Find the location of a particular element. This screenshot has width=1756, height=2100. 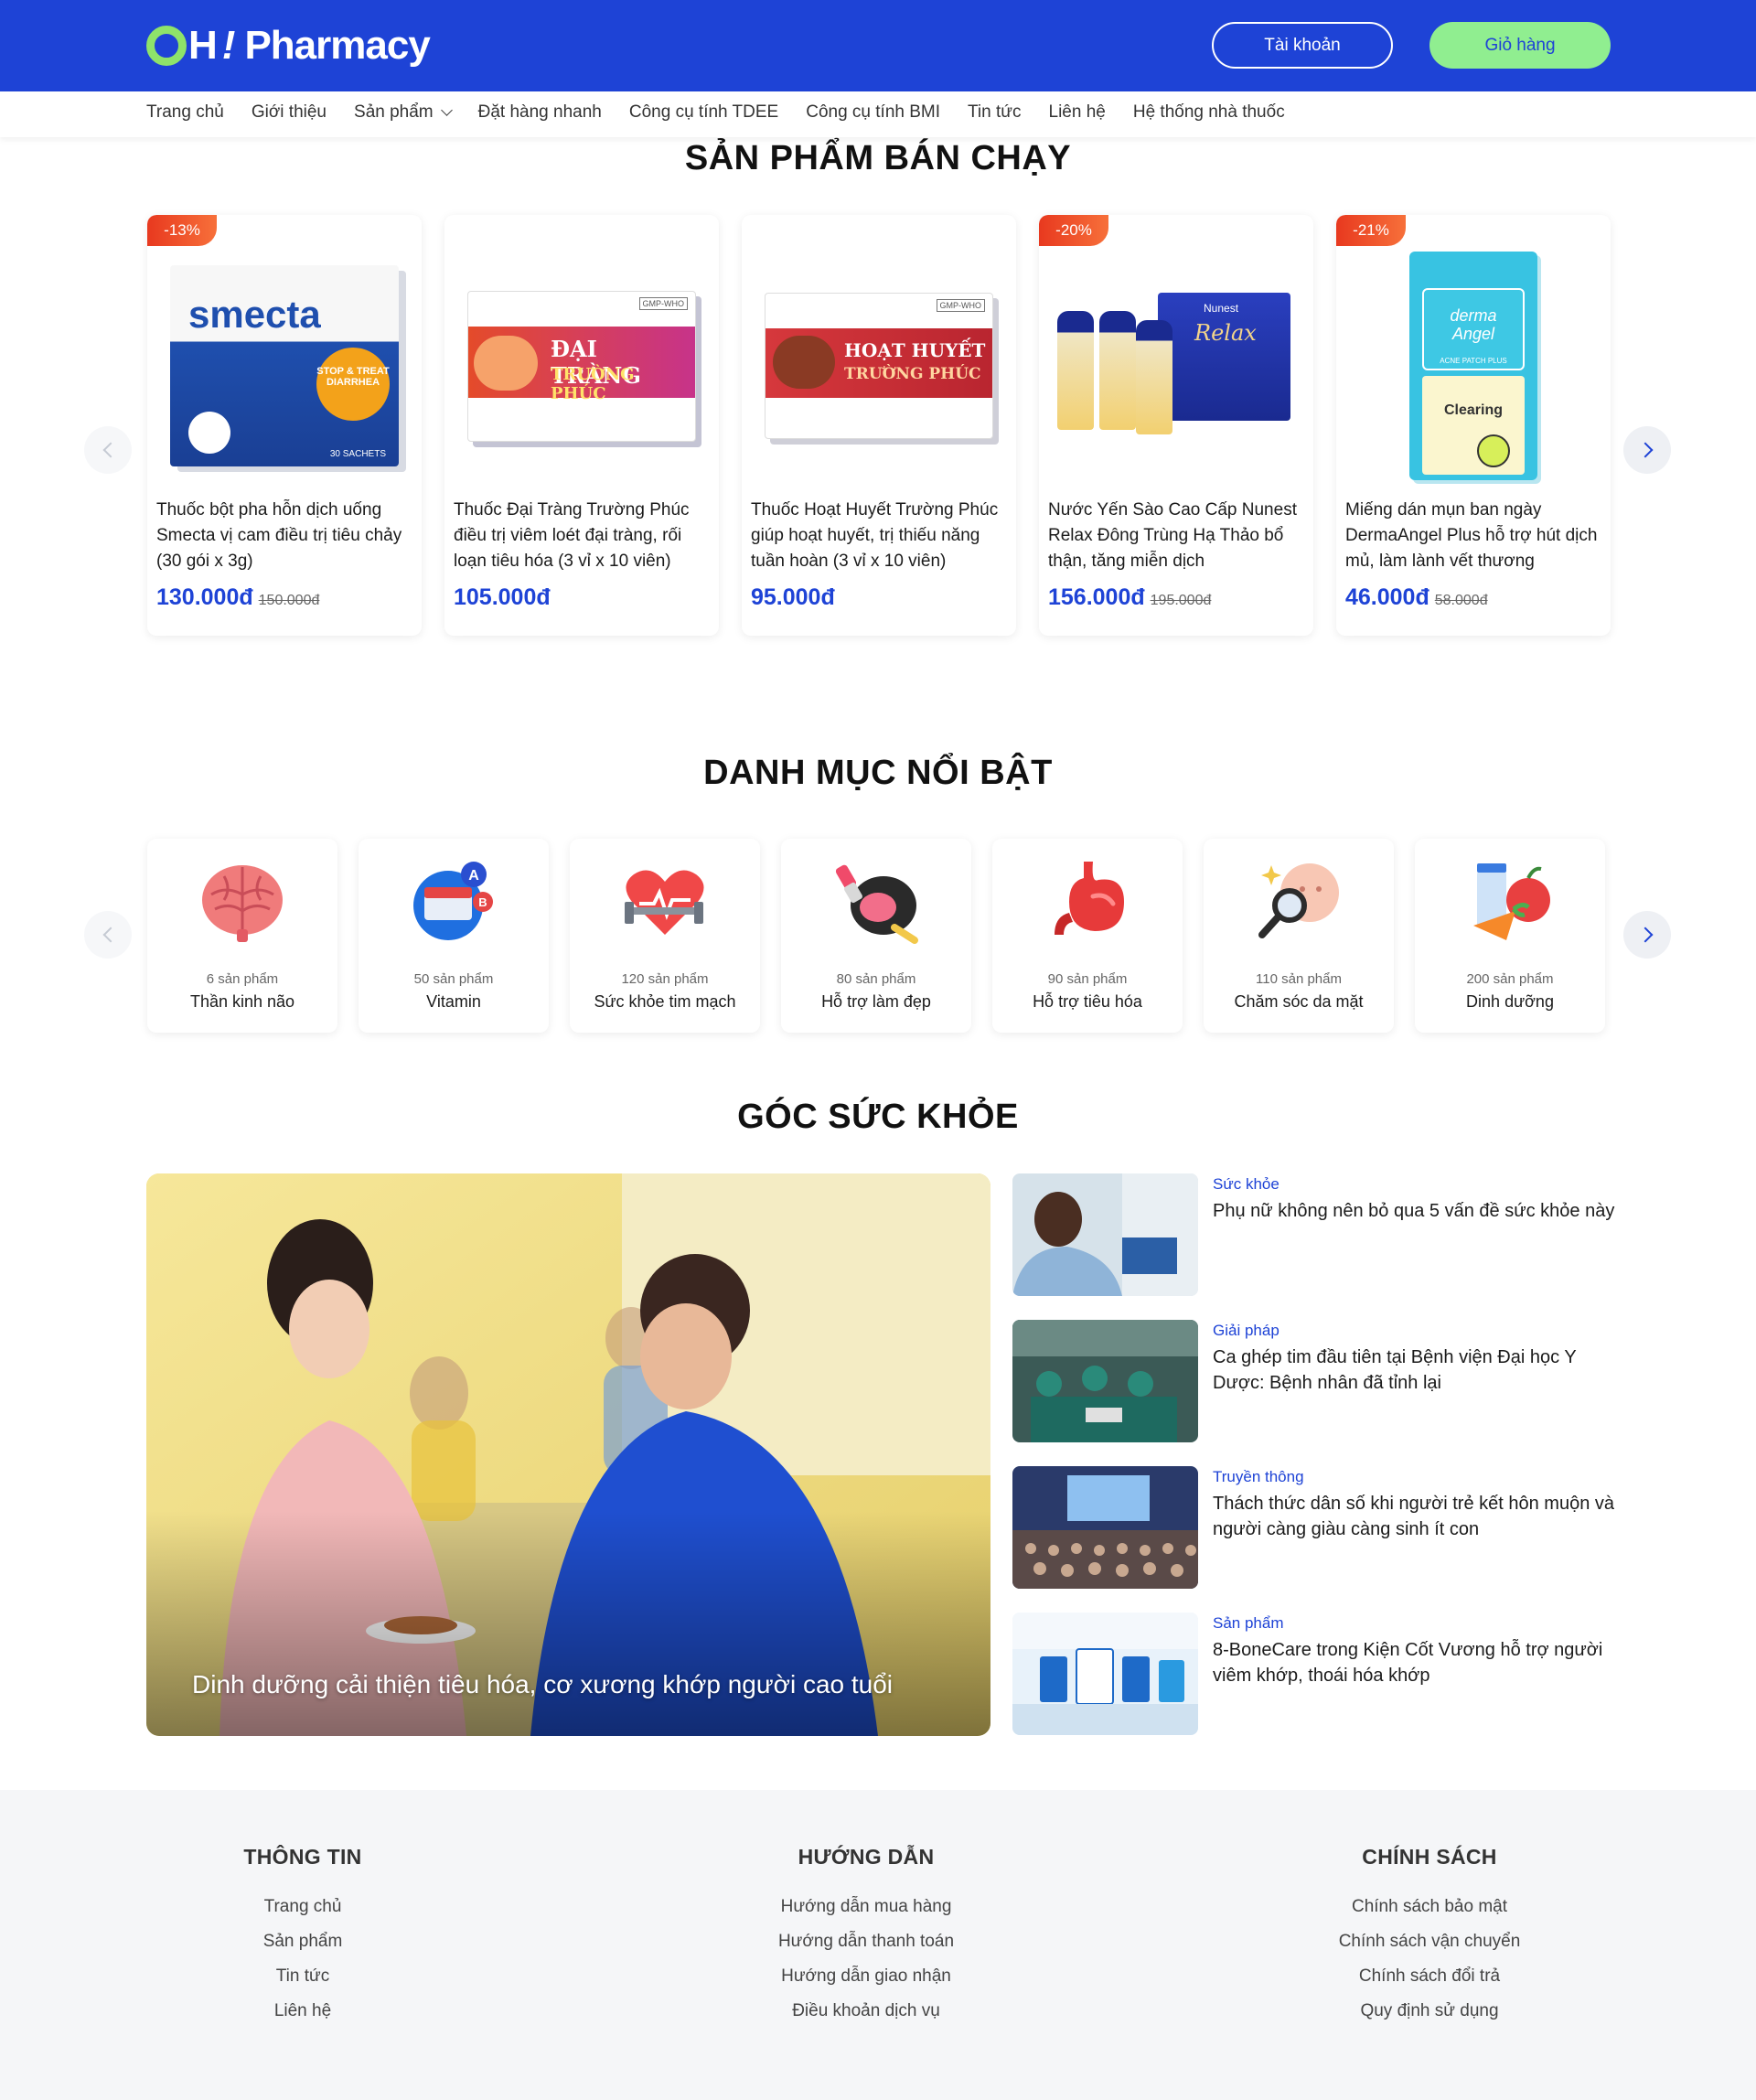

footer-link: Tin tức is located at coordinates (302, 1976).